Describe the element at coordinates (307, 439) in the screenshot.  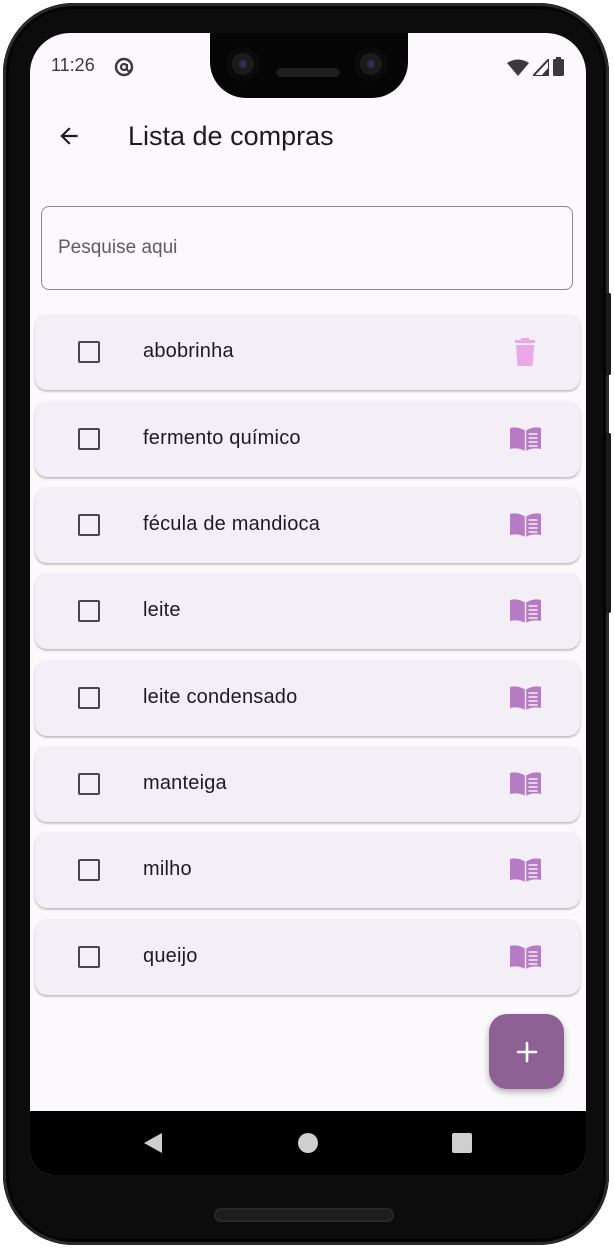
I see `list-item: fermento químico` at that location.